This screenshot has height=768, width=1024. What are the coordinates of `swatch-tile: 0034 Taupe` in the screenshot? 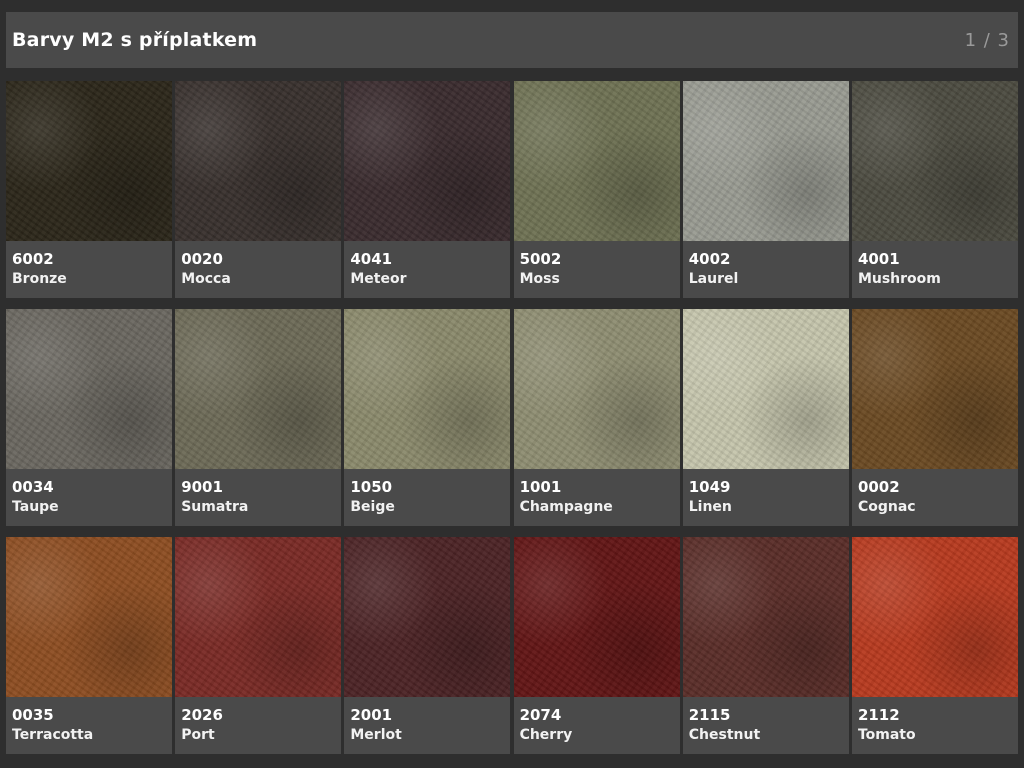 It's located at (89, 417).